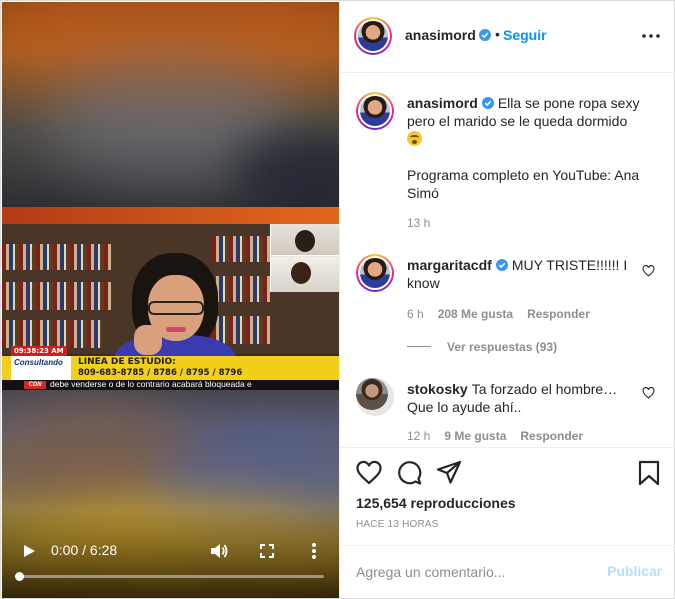 Image resolution: width=675 pixels, height=599 pixels. I want to click on post-header: anasimord • Seguir, so click(507, 37).